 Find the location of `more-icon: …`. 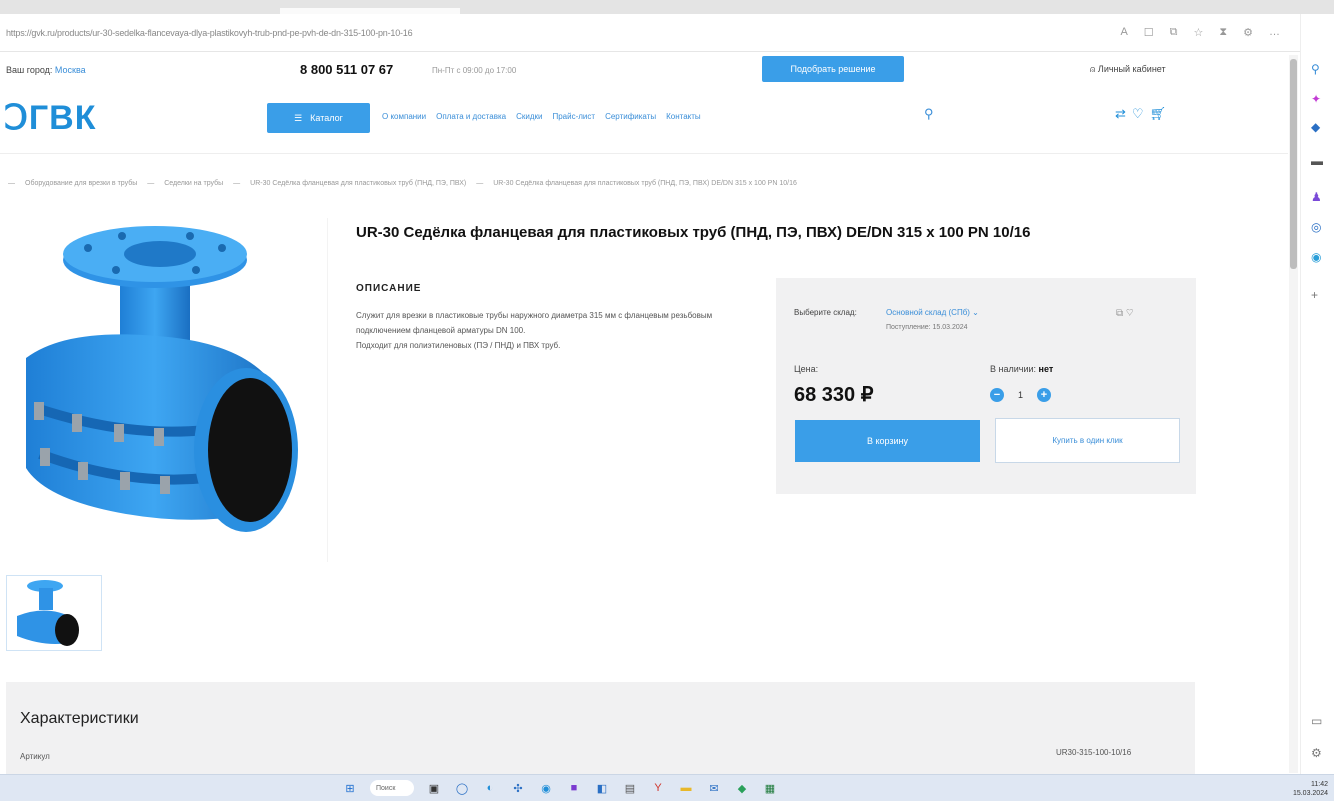

more-icon: … is located at coordinates (1274, 32).